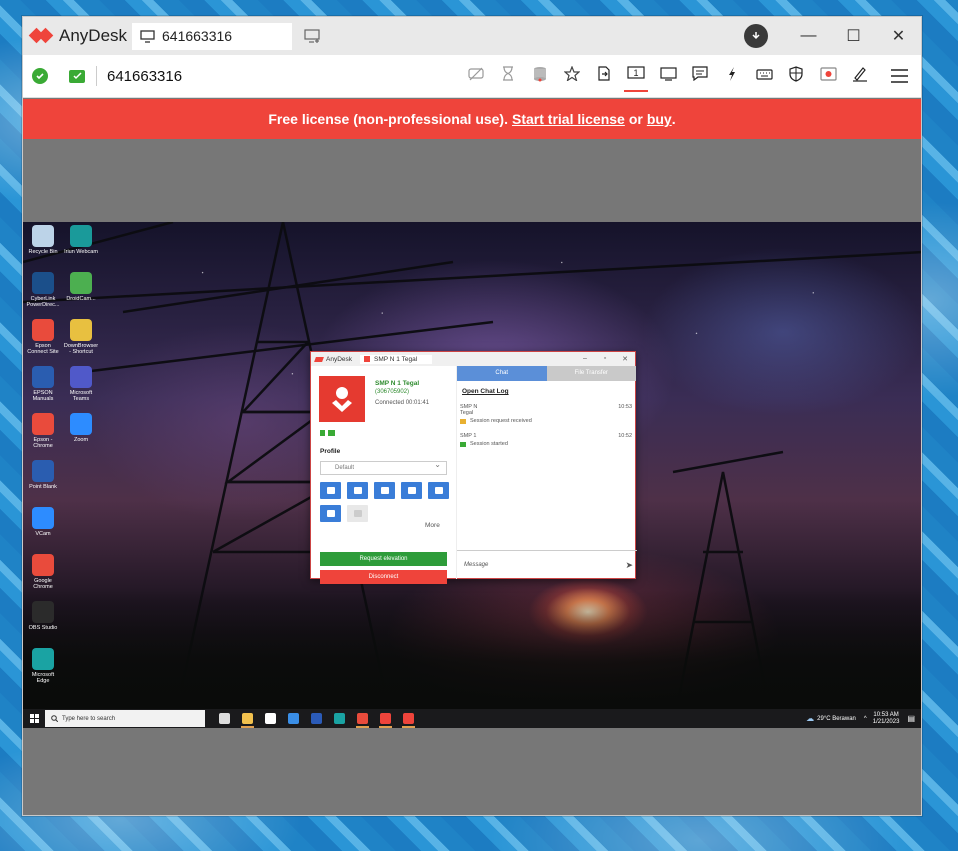  Describe the element at coordinates (836, 719) in the screenshot. I see `weather-text: 29°C Berawan` at that location.